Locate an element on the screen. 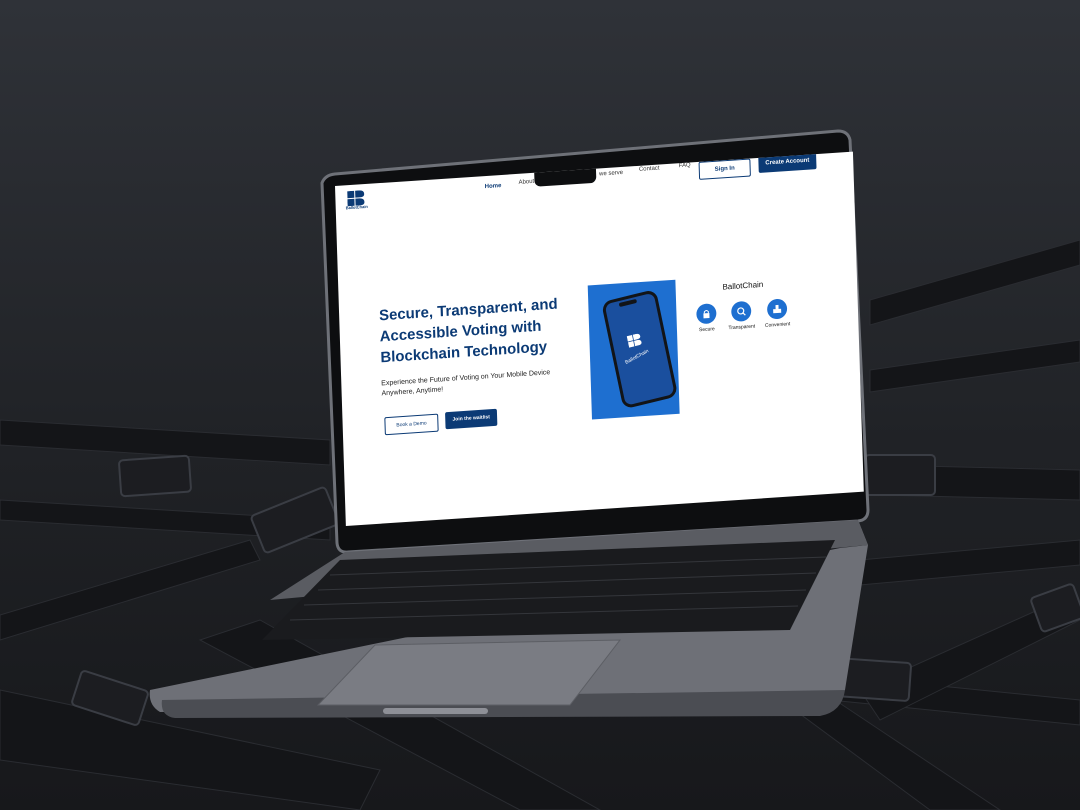 The image size is (1080, 810). buckle-left-middle is located at coordinates (295, 520).